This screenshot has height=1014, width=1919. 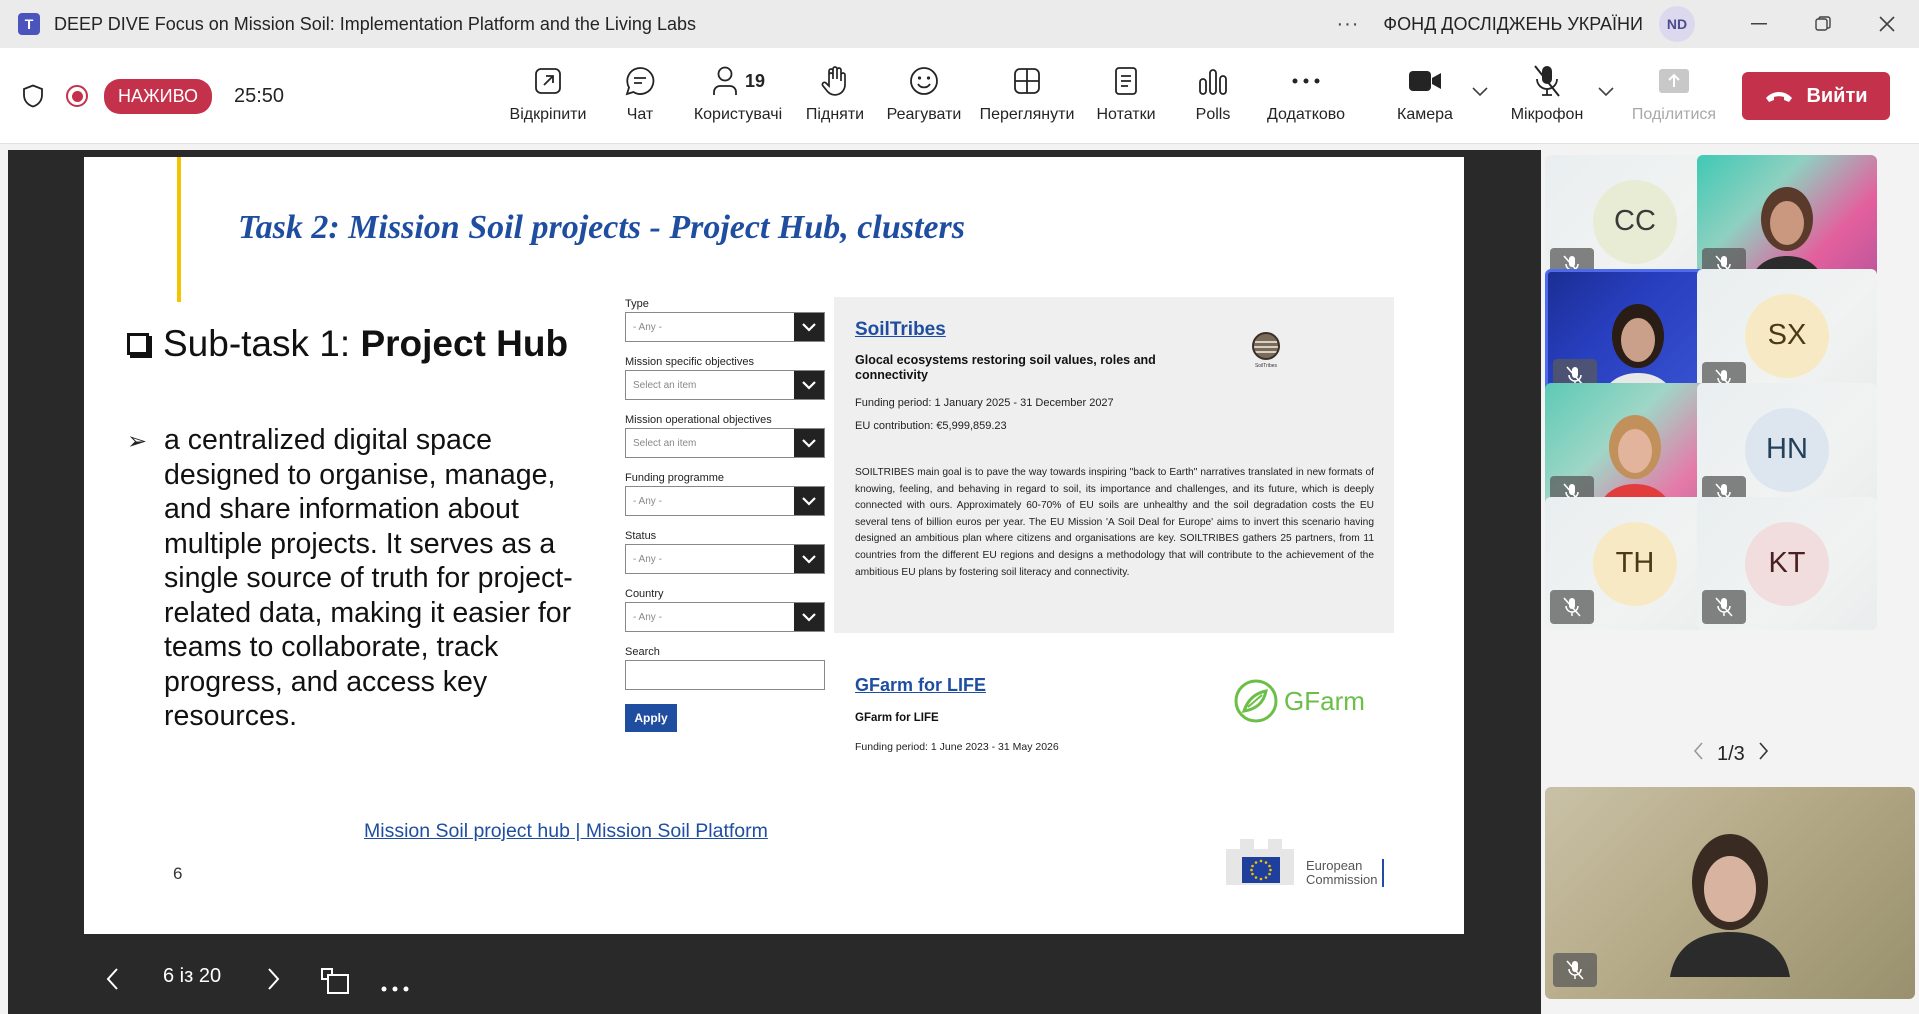 I want to click on participant-tile: KT, so click(x=1787, y=563).